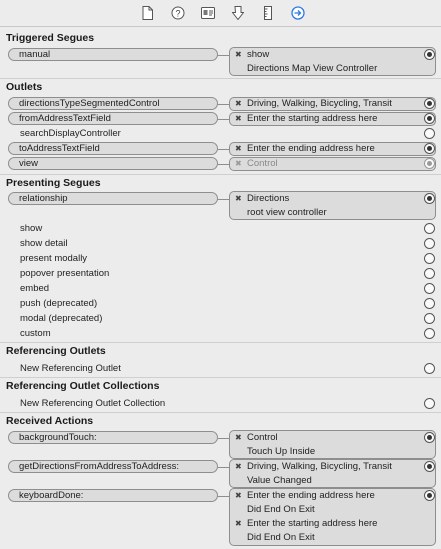  I want to click on outlet-view: view, so click(113, 163).